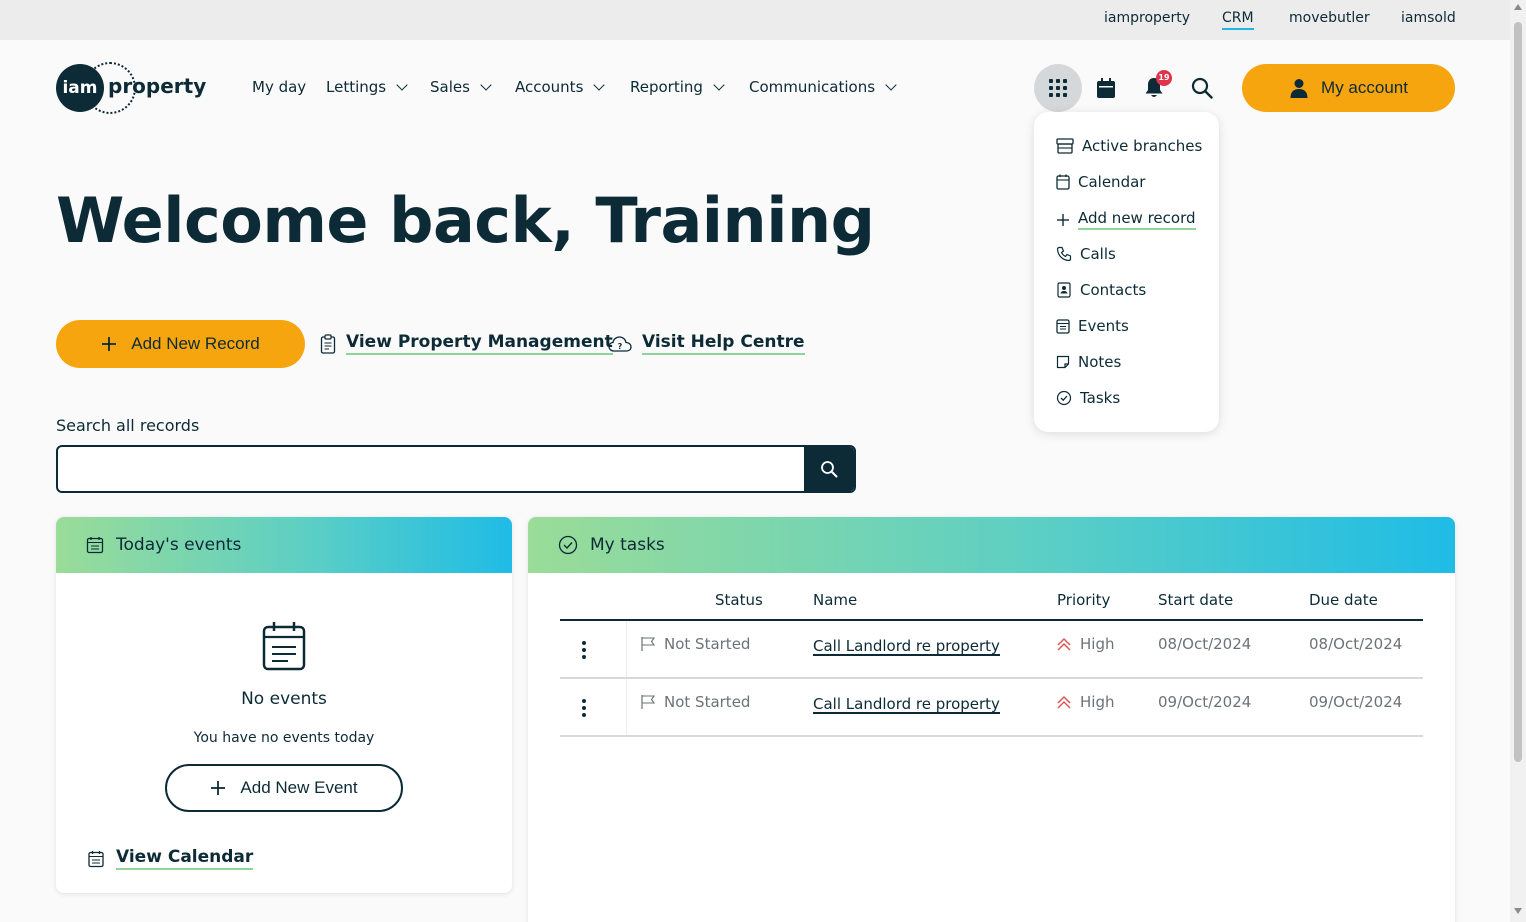 Image resolution: width=1526 pixels, height=922 pixels. Describe the element at coordinates (1065, 146) in the screenshot. I see `branches-icon` at that location.